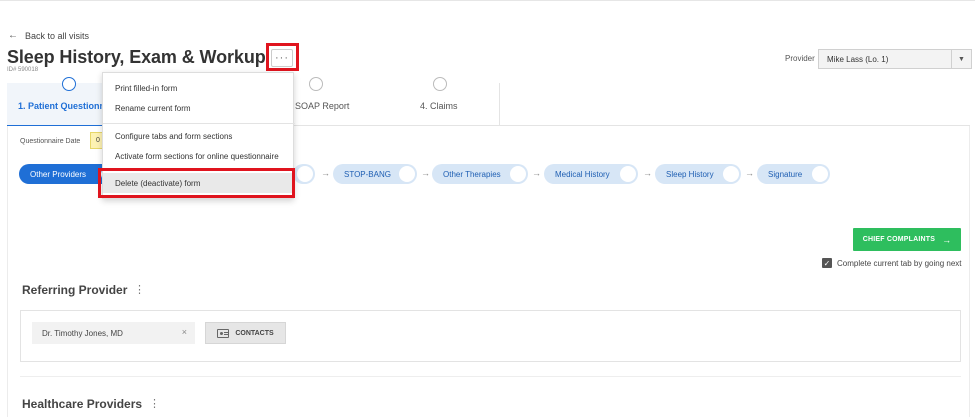 The width and height of the screenshot is (975, 417). What do you see at coordinates (582, 174) in the screenshot?
I see `section-pill-label: Medical History` at bounding box center [582, 174].